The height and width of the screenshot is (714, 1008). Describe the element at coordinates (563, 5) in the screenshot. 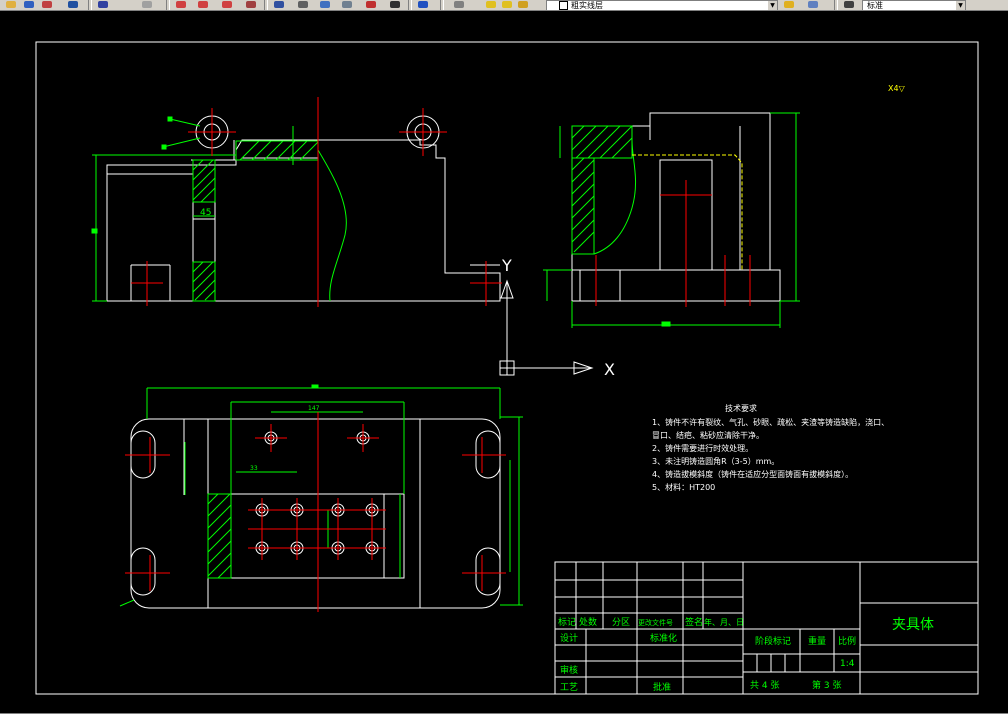

I see `layer-color-swatch` at that location.